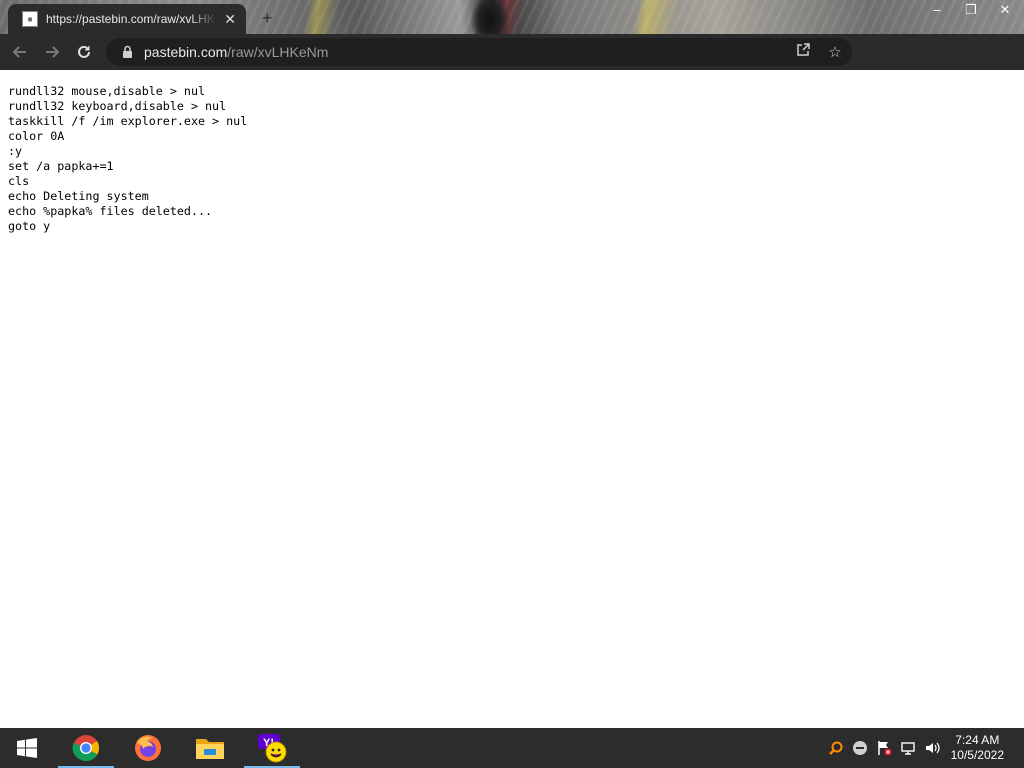  Describe the element at coordinates (1005, 10) in the screenshot. I see `close-window-button: ✕` at that location.